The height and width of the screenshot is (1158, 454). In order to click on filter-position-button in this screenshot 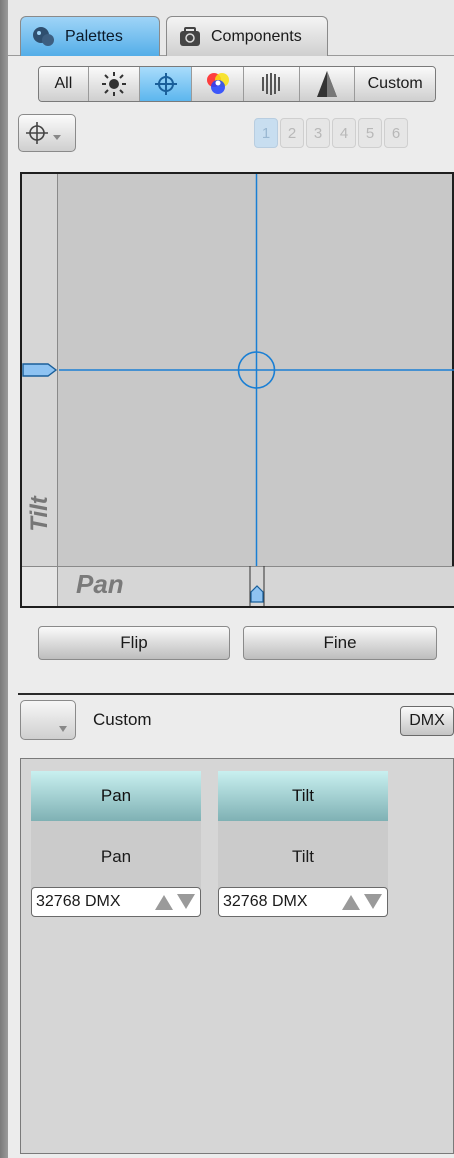, I will do `click(166, 84)`.